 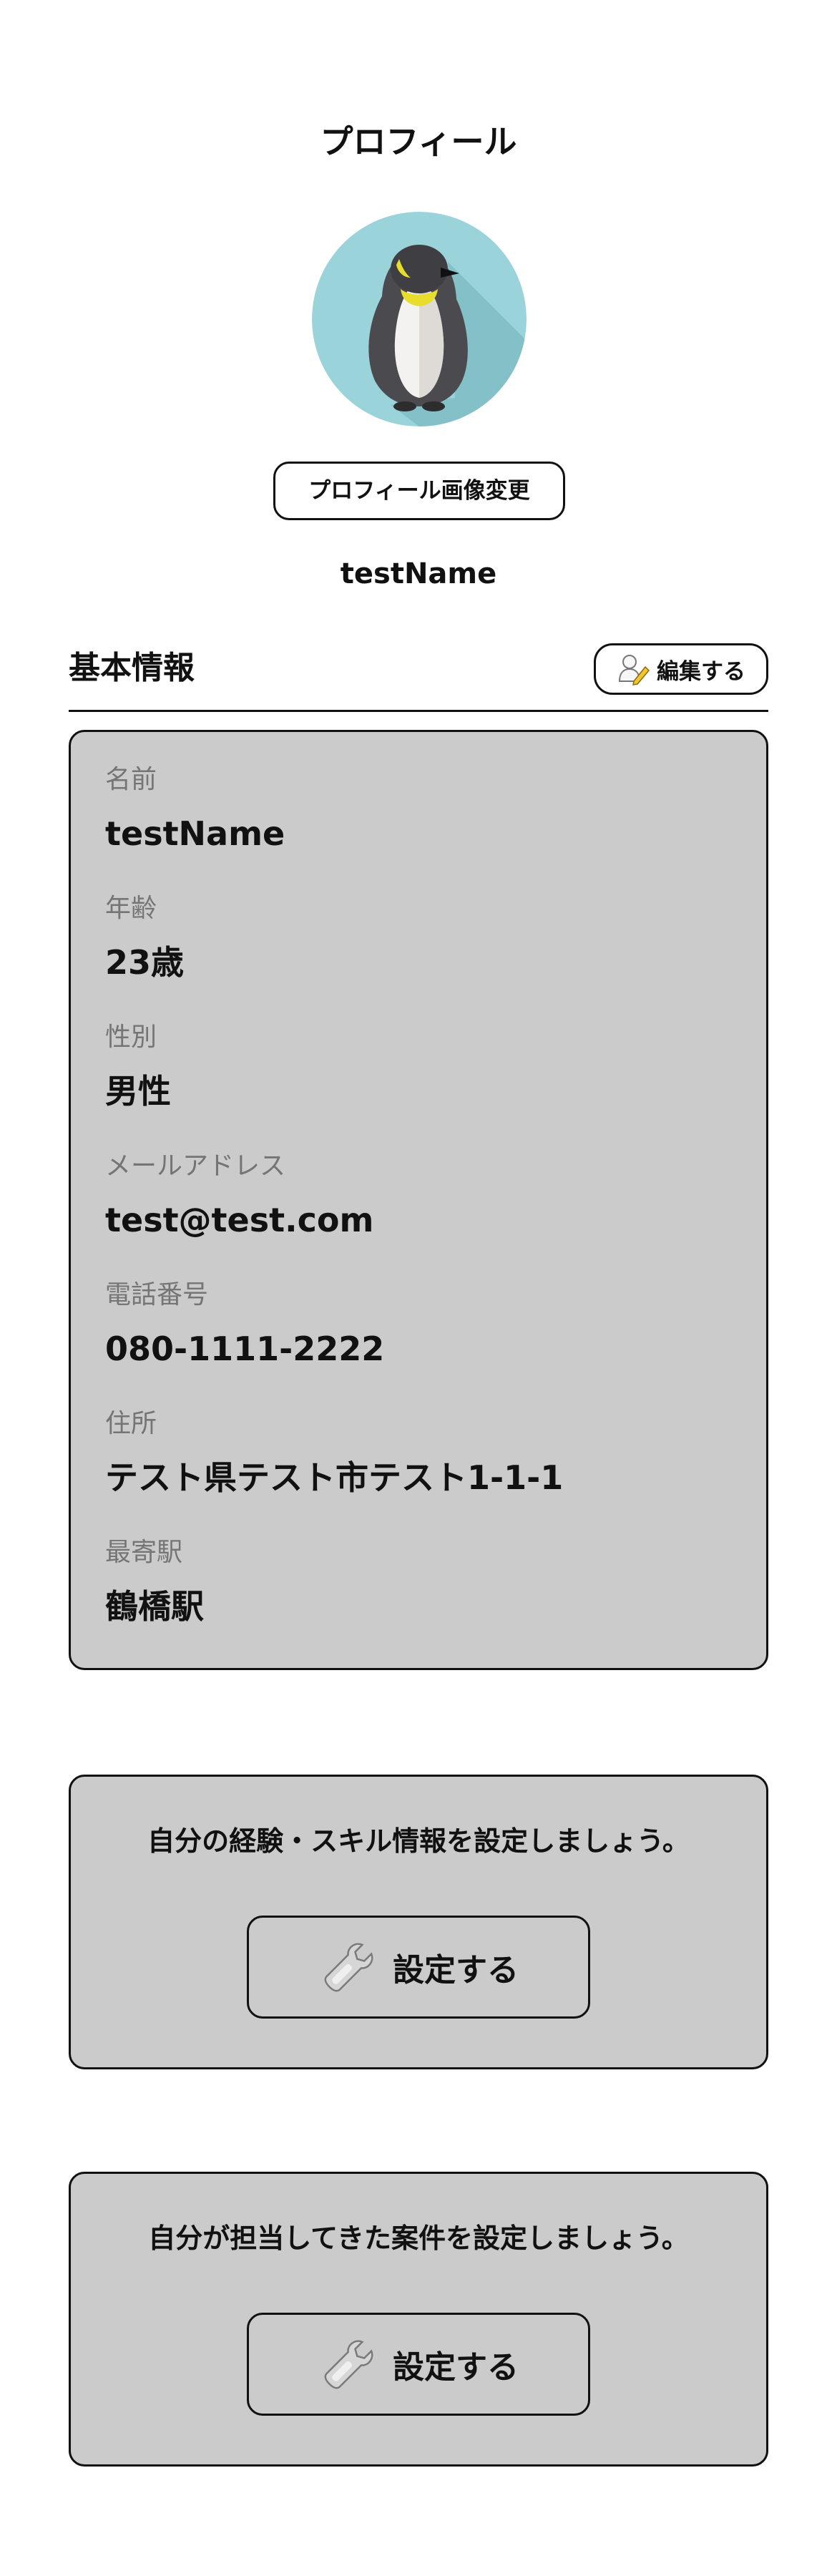 I want to click on field-label-name: 名前, so click(x=131, y=779).